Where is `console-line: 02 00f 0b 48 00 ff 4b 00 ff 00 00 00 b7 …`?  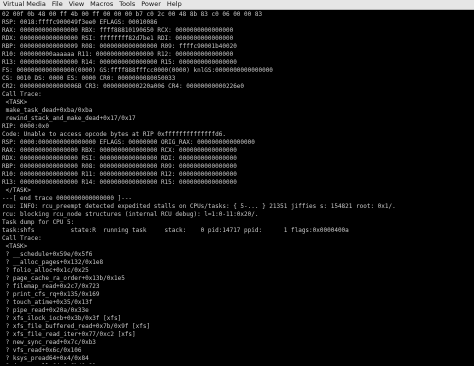 console-line: 02 00f 0b 48 00 ff 4b 00 ff 00 00 00 b7 … is located at coordinates (132, 14).